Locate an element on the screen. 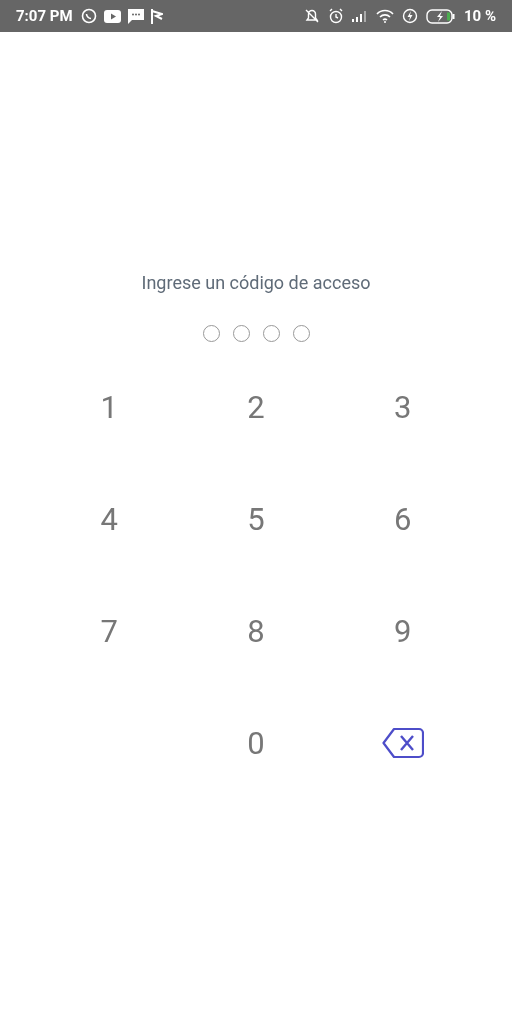  digit-key: 0 is located at coordinates (256, 743).